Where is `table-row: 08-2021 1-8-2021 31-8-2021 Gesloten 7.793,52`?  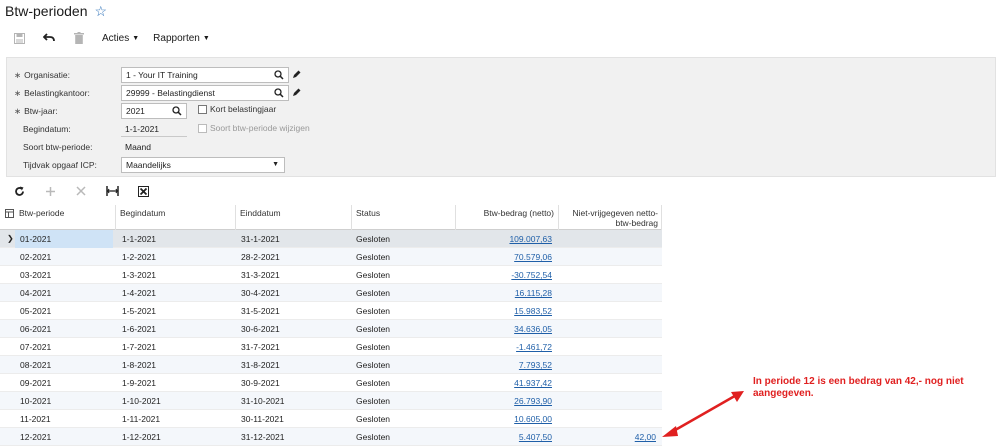 table-row: 08-2021 1-8-2021 31-8-2021 Gesloten 7.793,52 is located at coordinates (331, 365).